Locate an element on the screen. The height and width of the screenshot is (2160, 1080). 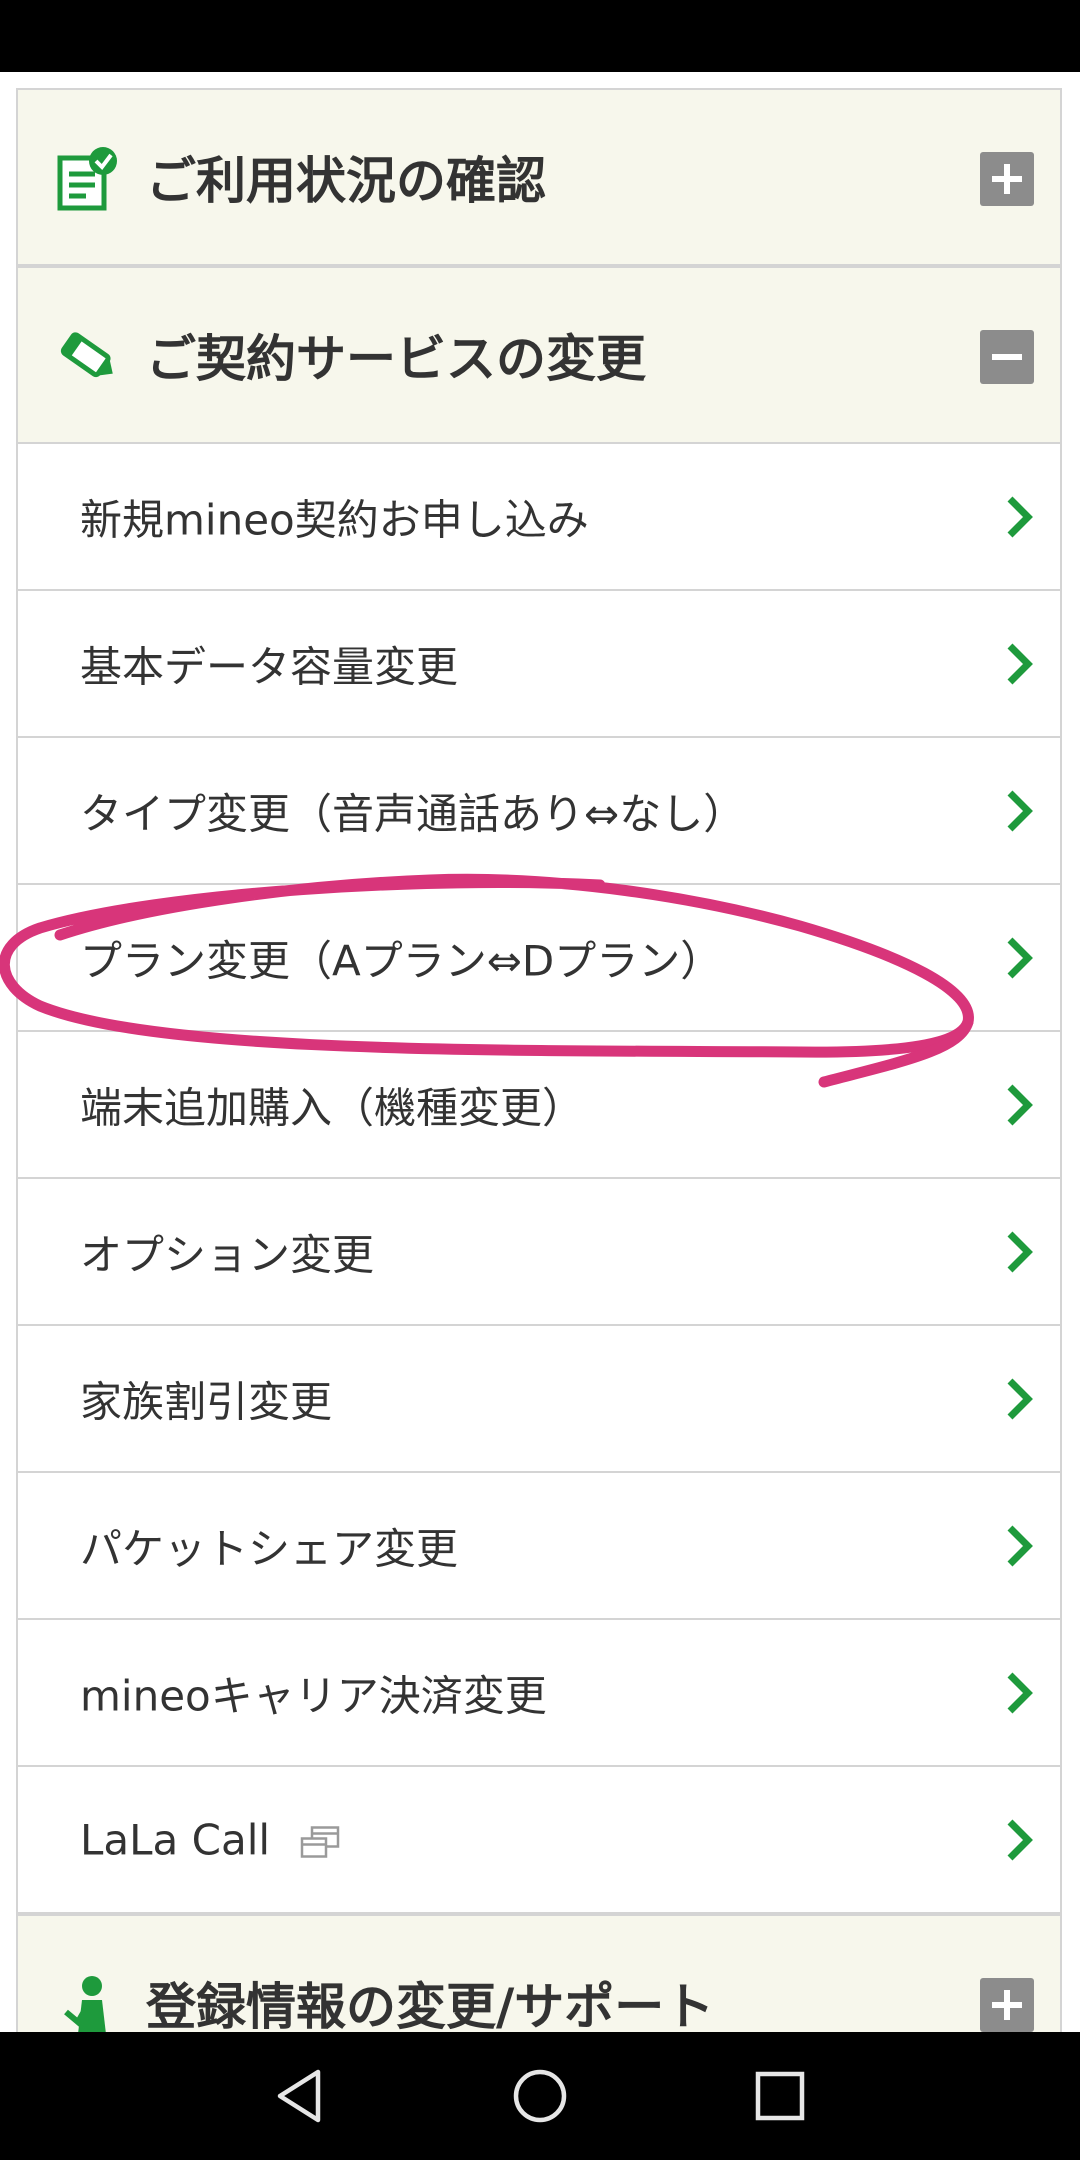
menu-item-label: タイプ変更（音声通話あり⇔なし） is located at coordinates (413, 813).